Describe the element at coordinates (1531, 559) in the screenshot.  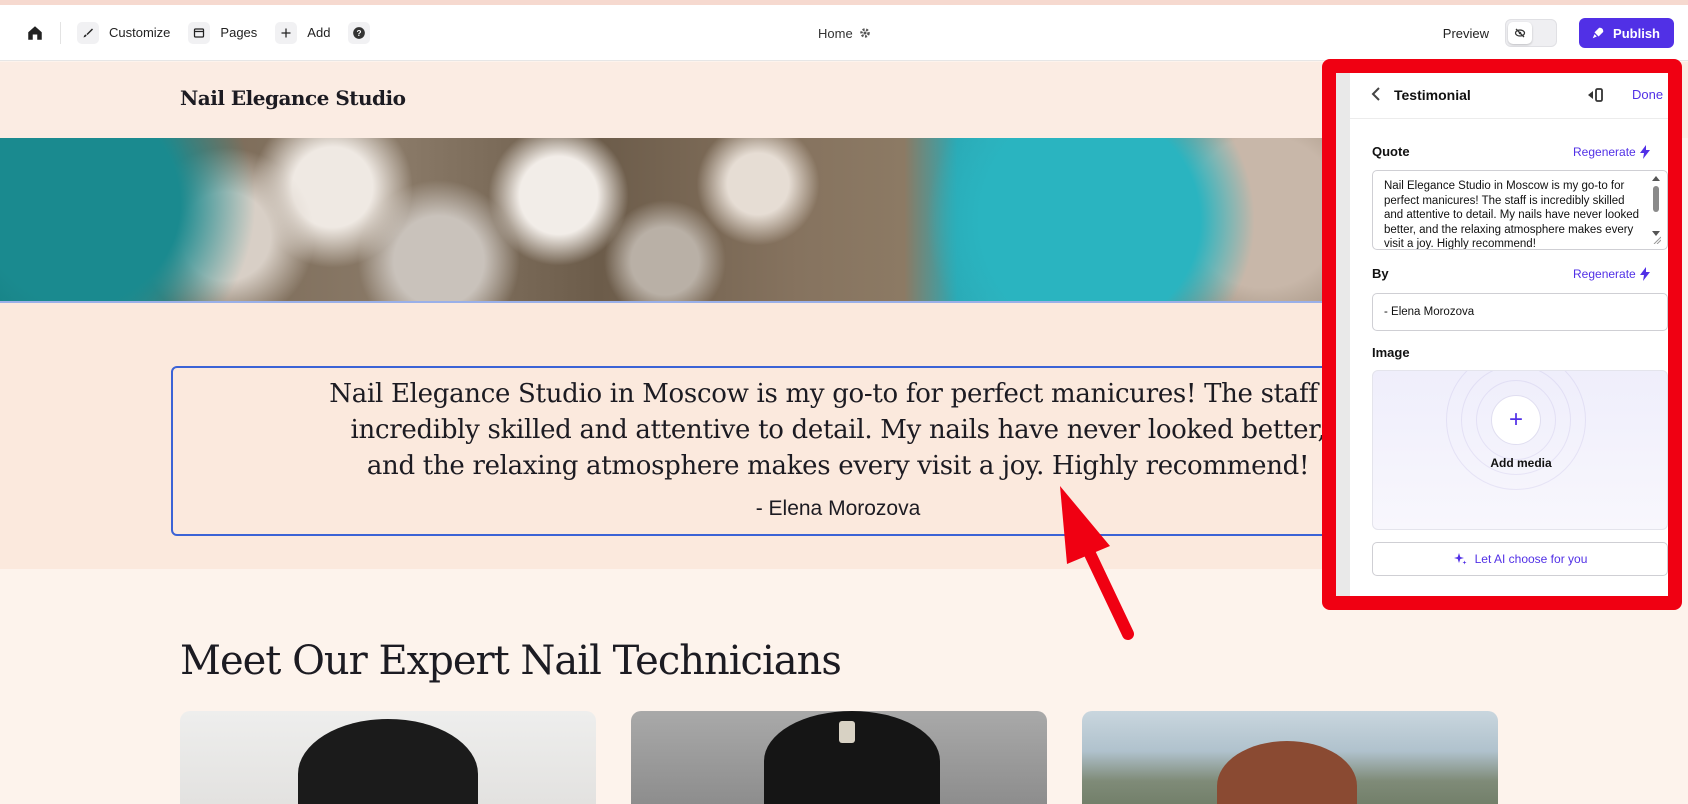
I see `let-ai-choose-label: Let AI choose for you` at that location.